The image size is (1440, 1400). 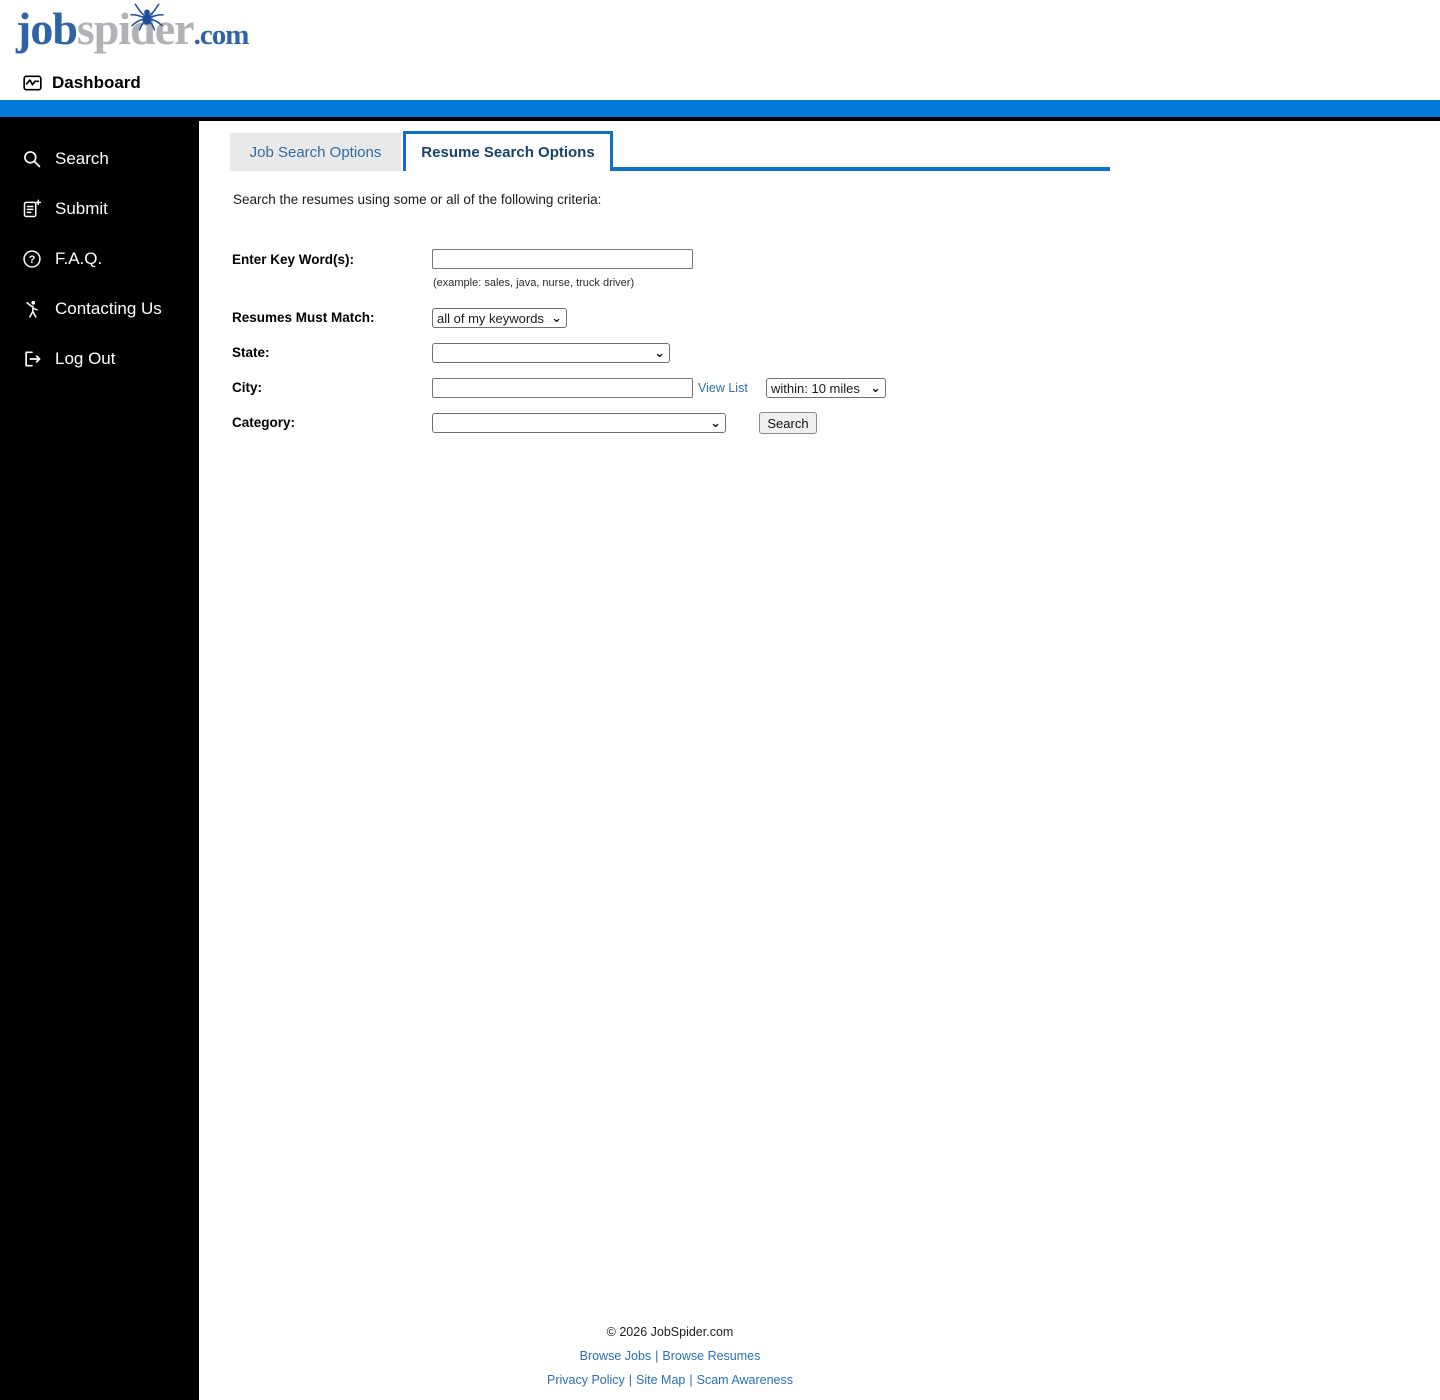 I want to click on city-radius-select: within: 10 miles, so click(x=826, y=388).